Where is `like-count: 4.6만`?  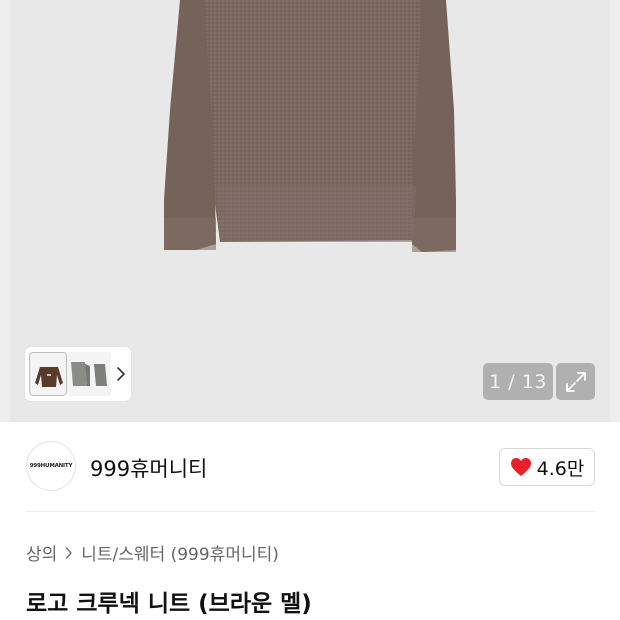
like-count: 4.6만 is located at coordinates (560, 468).